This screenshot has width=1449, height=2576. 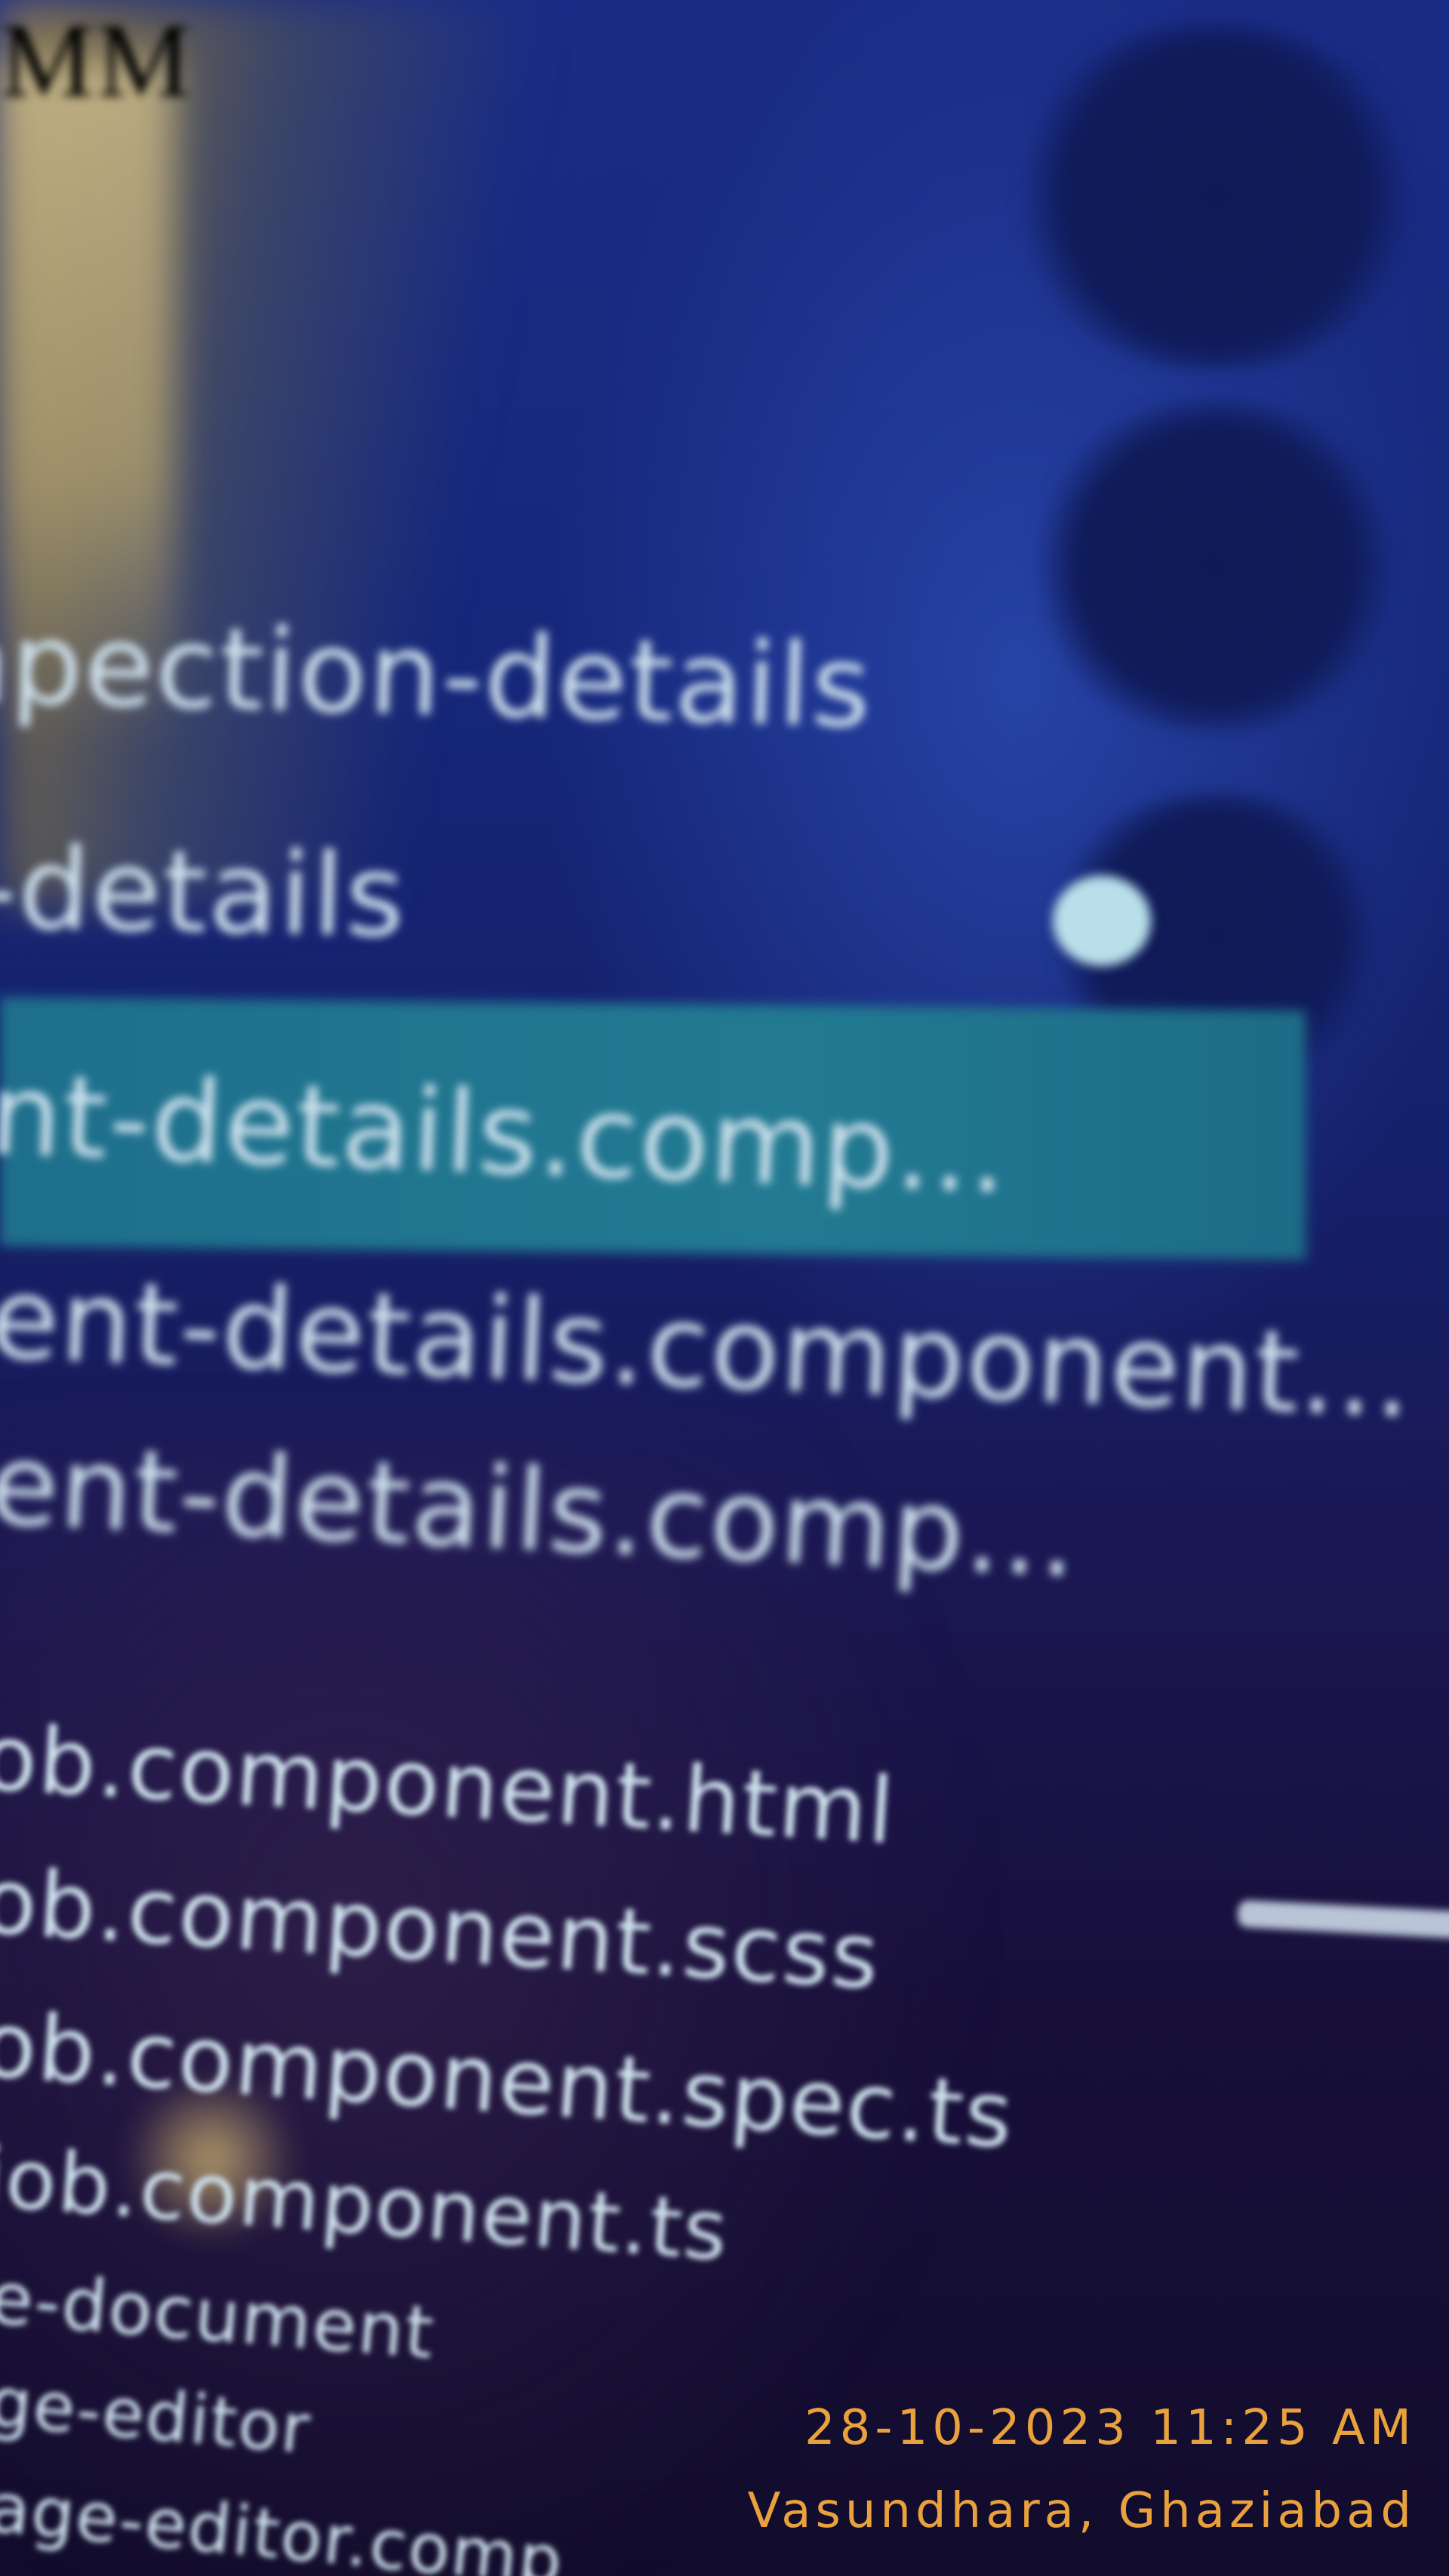 I want to click on stamp-location: Vasundhara, Ghaziabad, so click(x=1081, y=2511).